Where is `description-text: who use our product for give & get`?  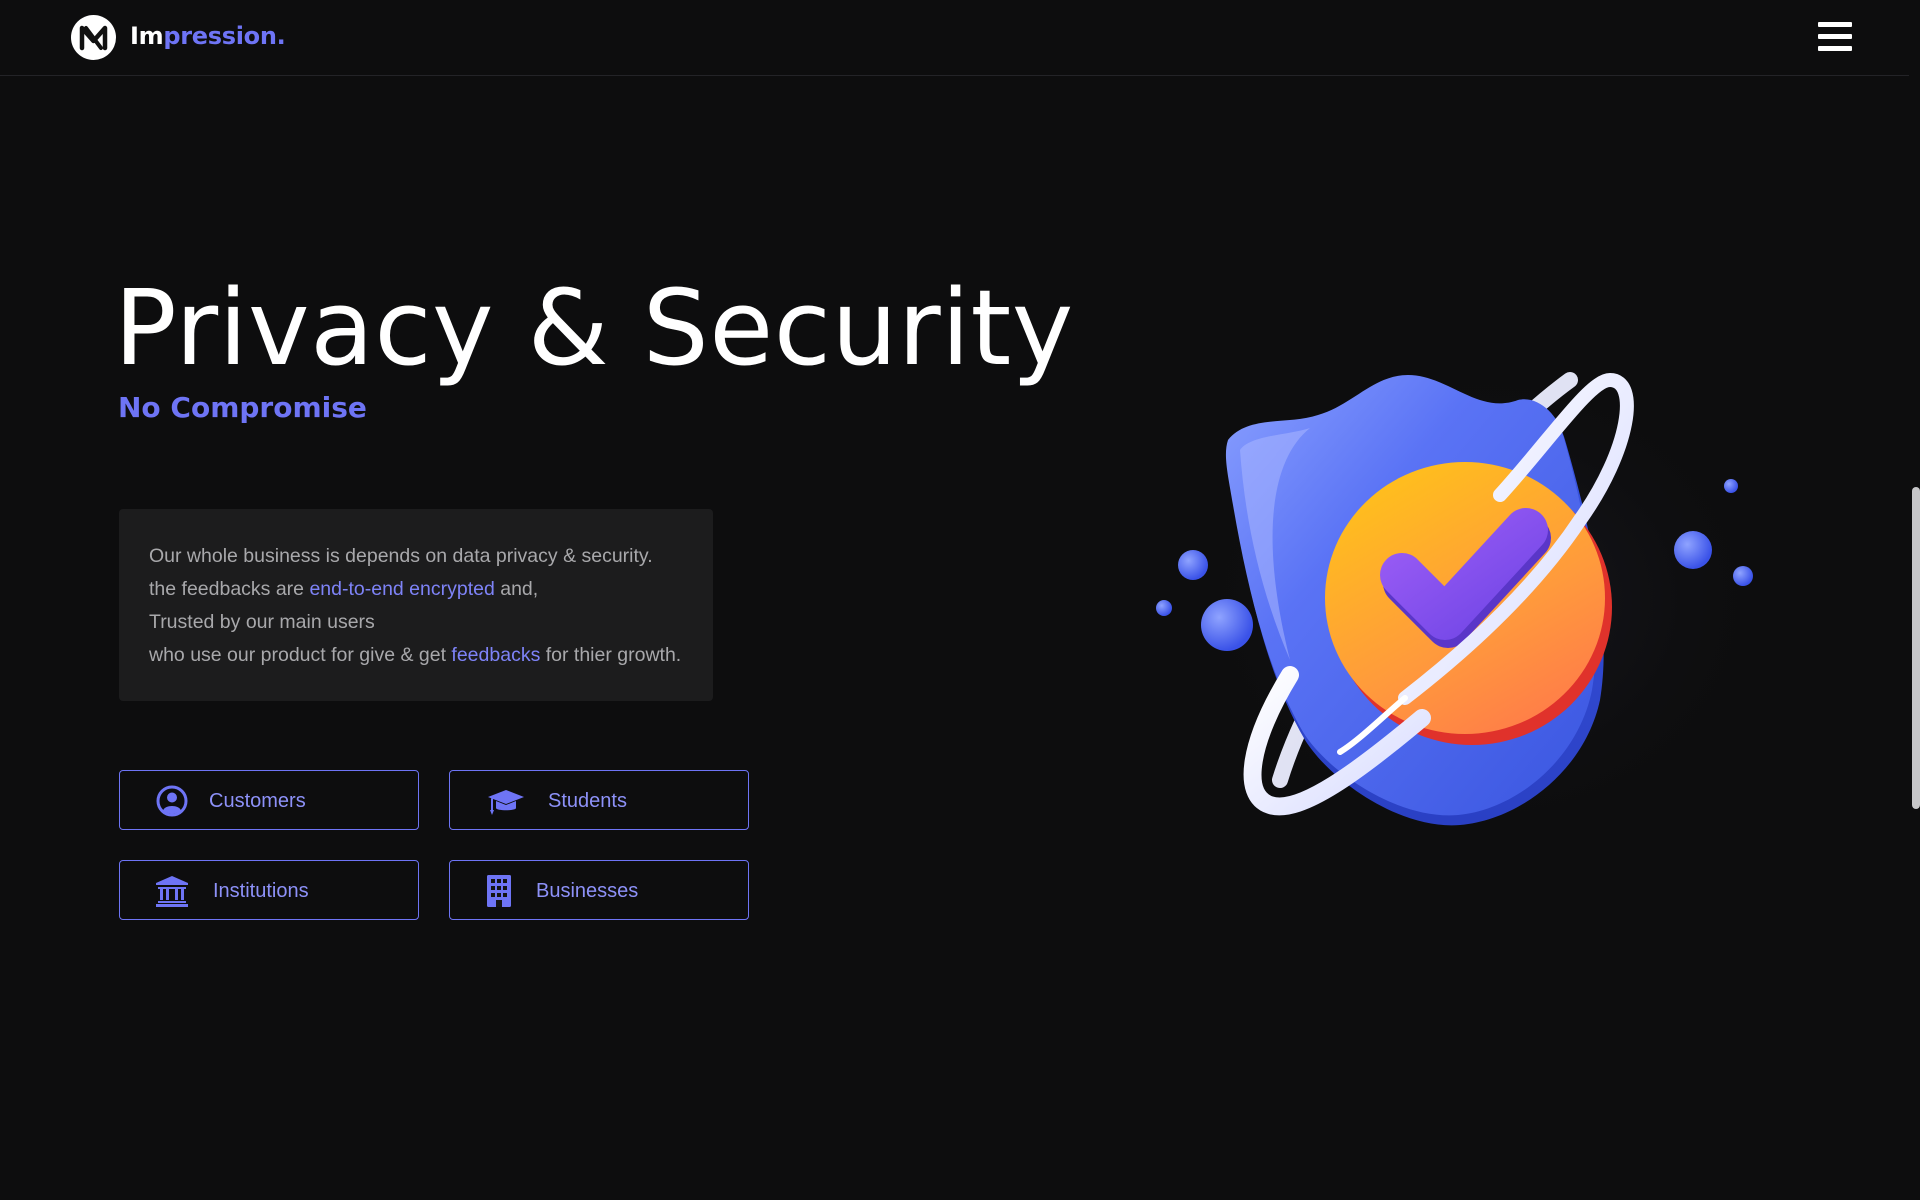
description-text: who use our product for give & get is located at coordinates (300, 655).